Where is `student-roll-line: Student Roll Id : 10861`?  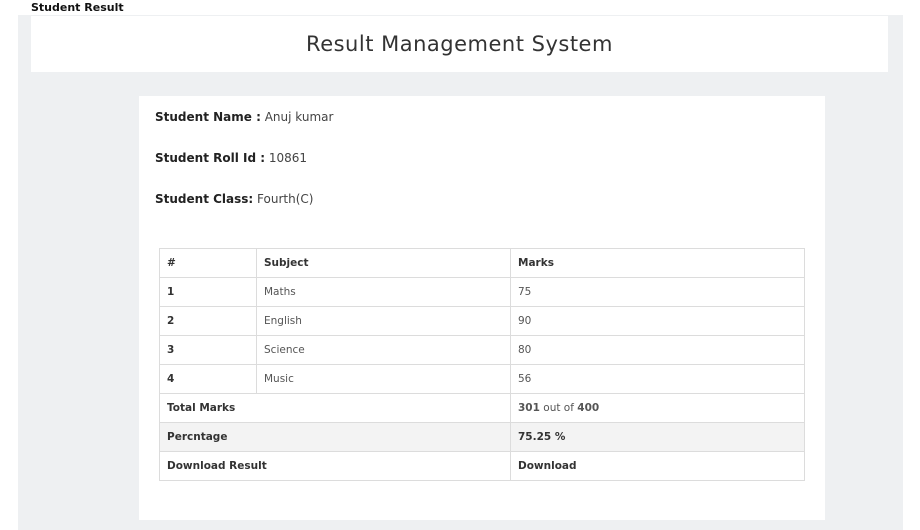
student-roll-line: Student Roll Id : 10861 is located at coordinates (231, 158).